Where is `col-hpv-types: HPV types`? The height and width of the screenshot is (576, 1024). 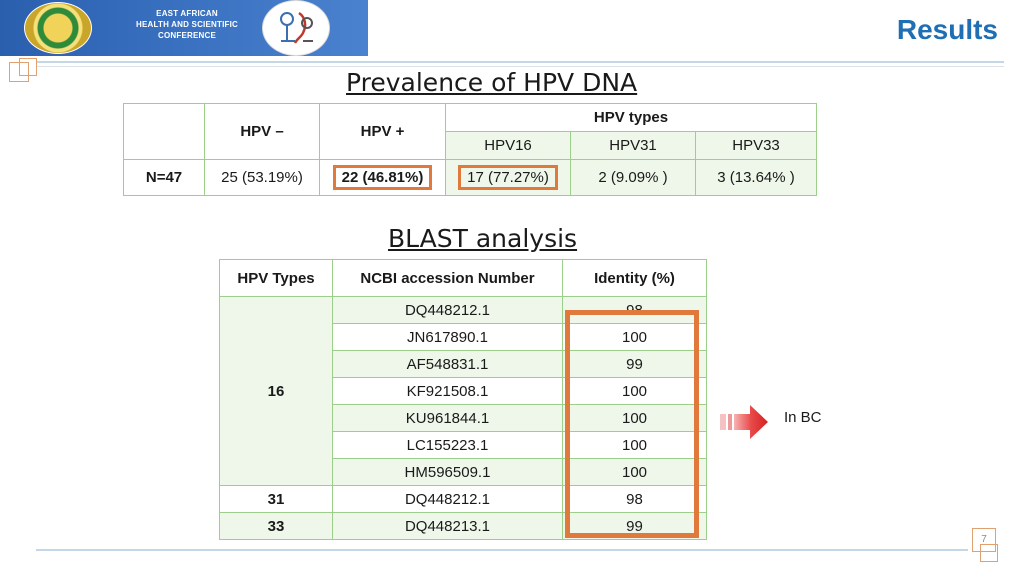 col-hpv-types: HPV types is located at coordinates (631, 117).